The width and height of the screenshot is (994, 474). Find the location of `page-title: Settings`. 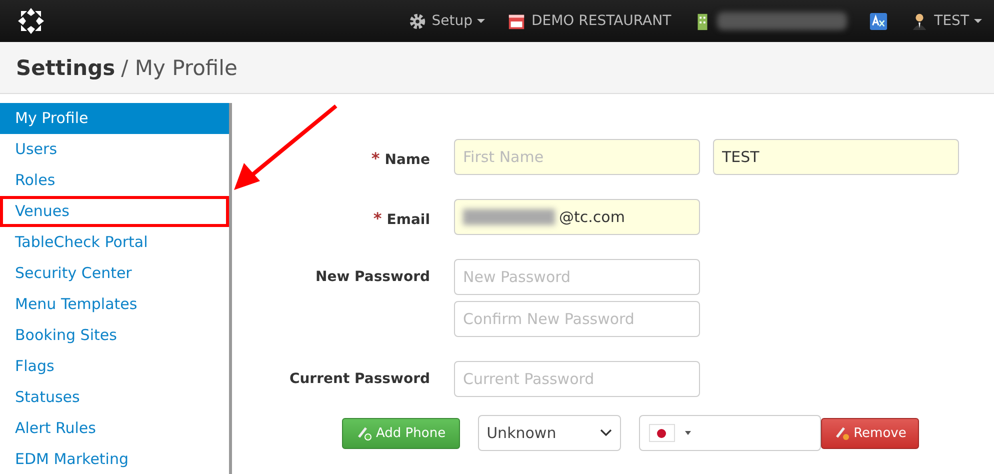

page-title: Settings is located at coordinates (66, 68).